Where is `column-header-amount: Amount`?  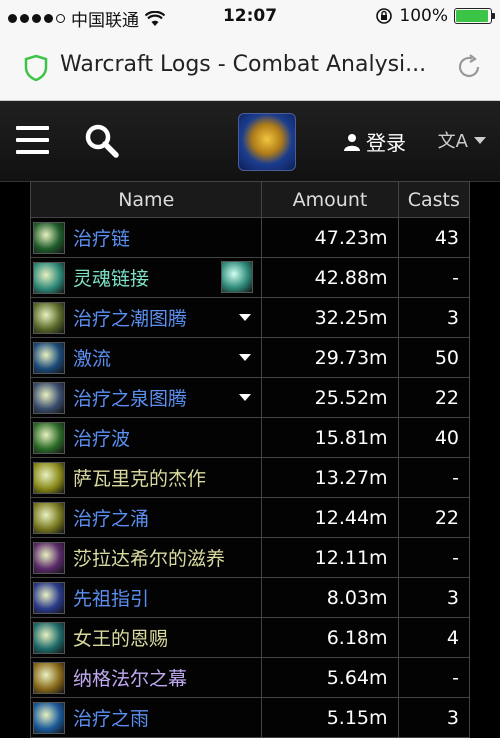
column-header-amount: Amount is located at coordinates (330, 199).